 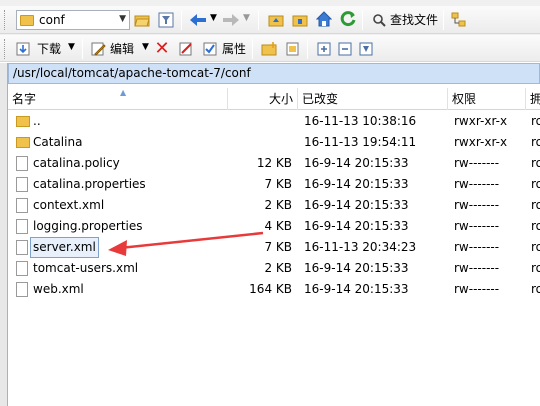 What do you see at coordinates (278, 268) in the screenshot?
I see `file-size: 2 KB` at bounding box center [278, 268].